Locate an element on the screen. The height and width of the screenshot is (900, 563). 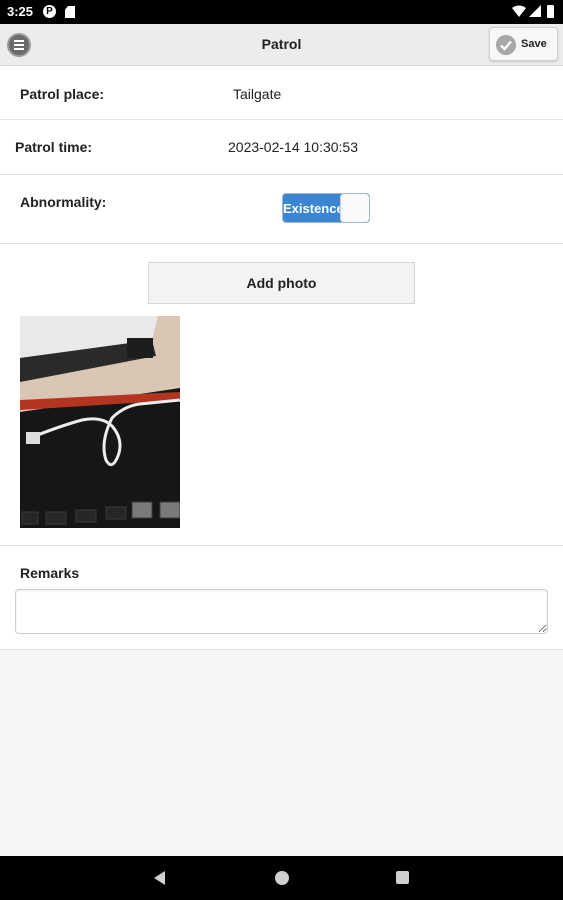
app-bar: Patrol Save is located at coordinates (281, 45).